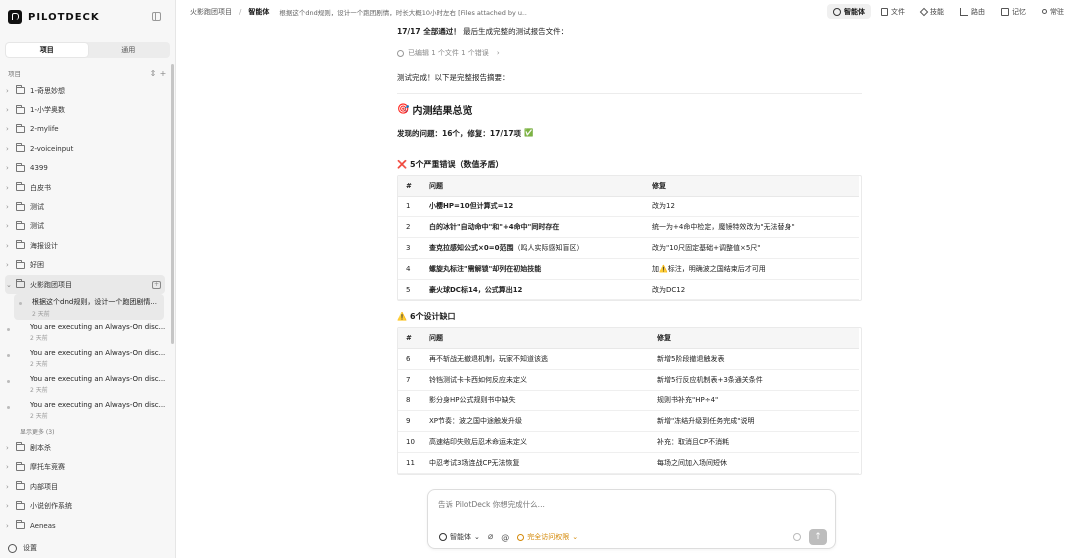 The width and height of the screenshot is (1080, 558). I want to click on project-label: 4399, so click(39, 168).